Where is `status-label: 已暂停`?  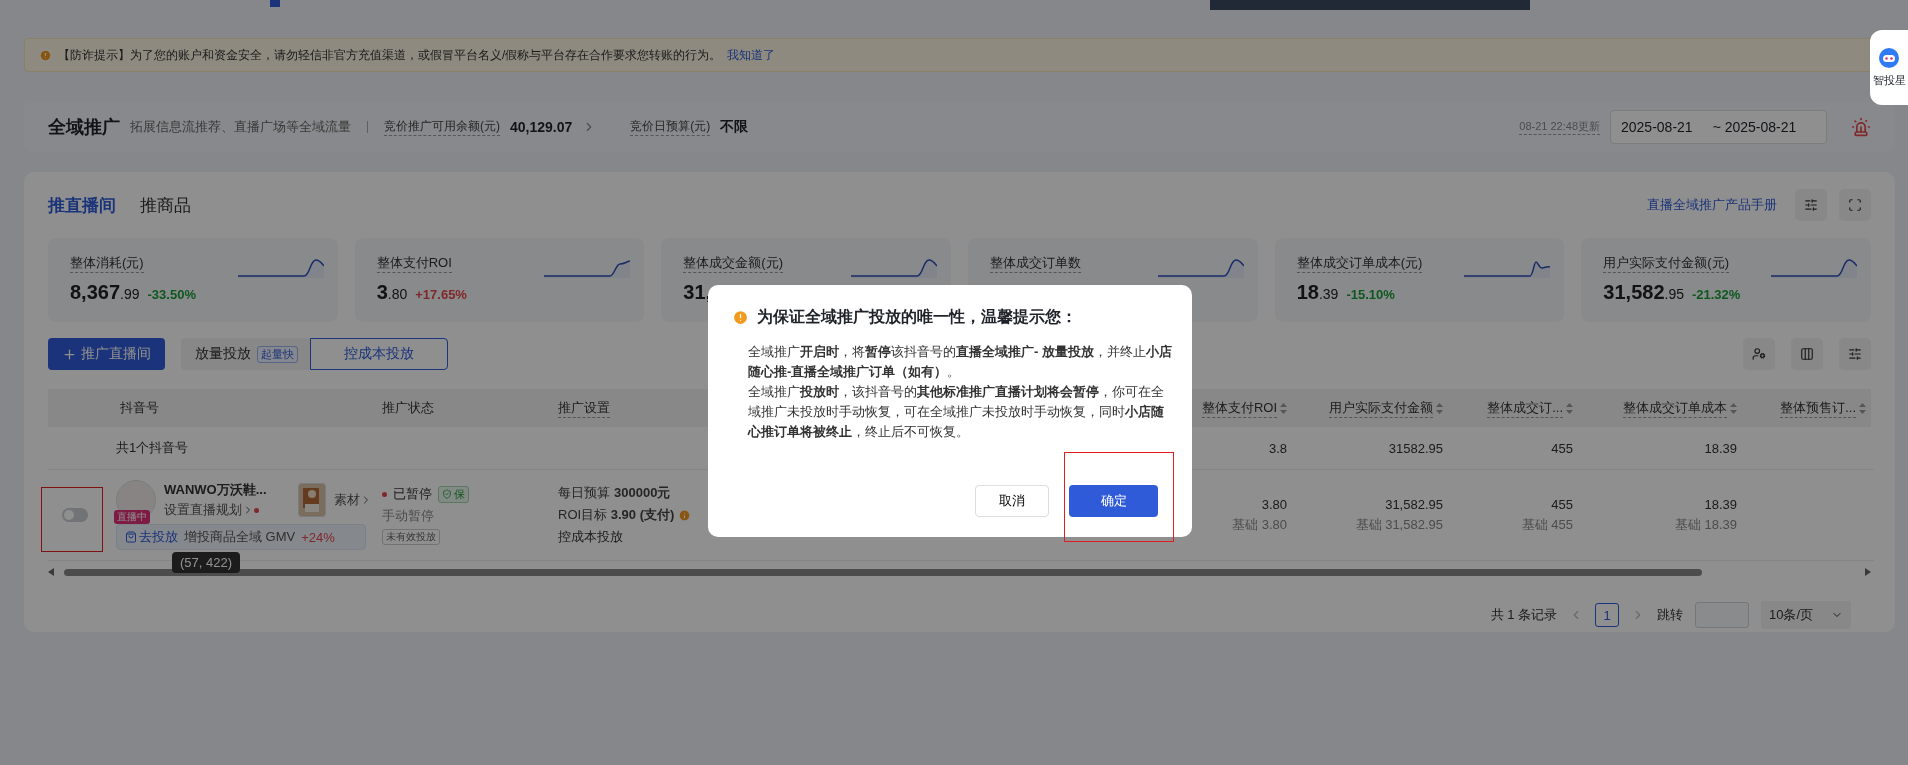 status-label: 已暂停 is located at coordinates (412, 494).